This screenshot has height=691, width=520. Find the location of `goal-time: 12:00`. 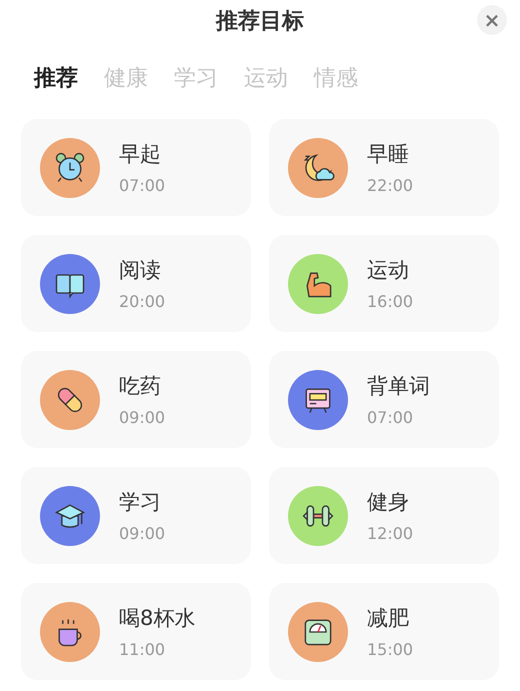

goal-time: 12:00 is located at coordinates (390, 533).